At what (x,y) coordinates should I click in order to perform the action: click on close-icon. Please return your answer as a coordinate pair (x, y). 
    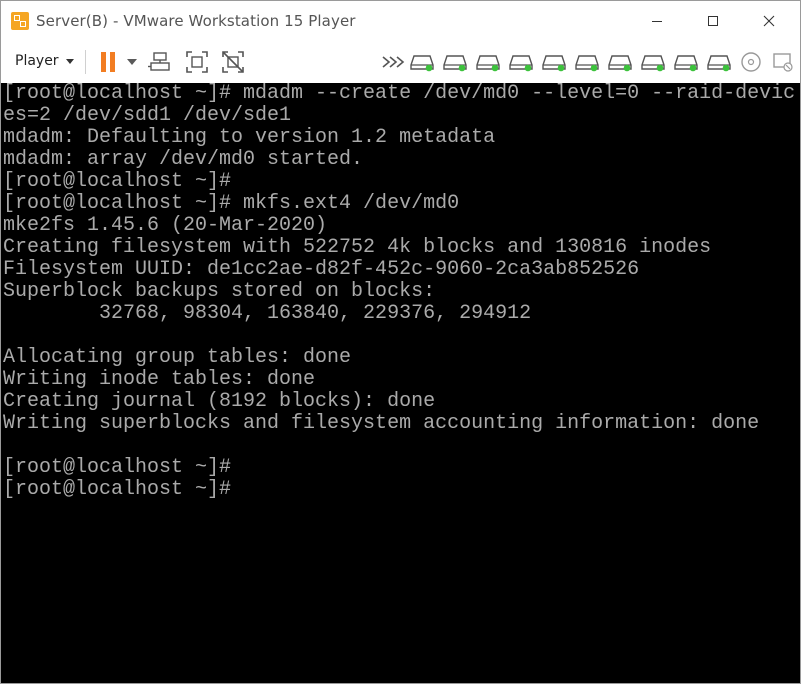
    Looking at the image, I should click on (769, 21).